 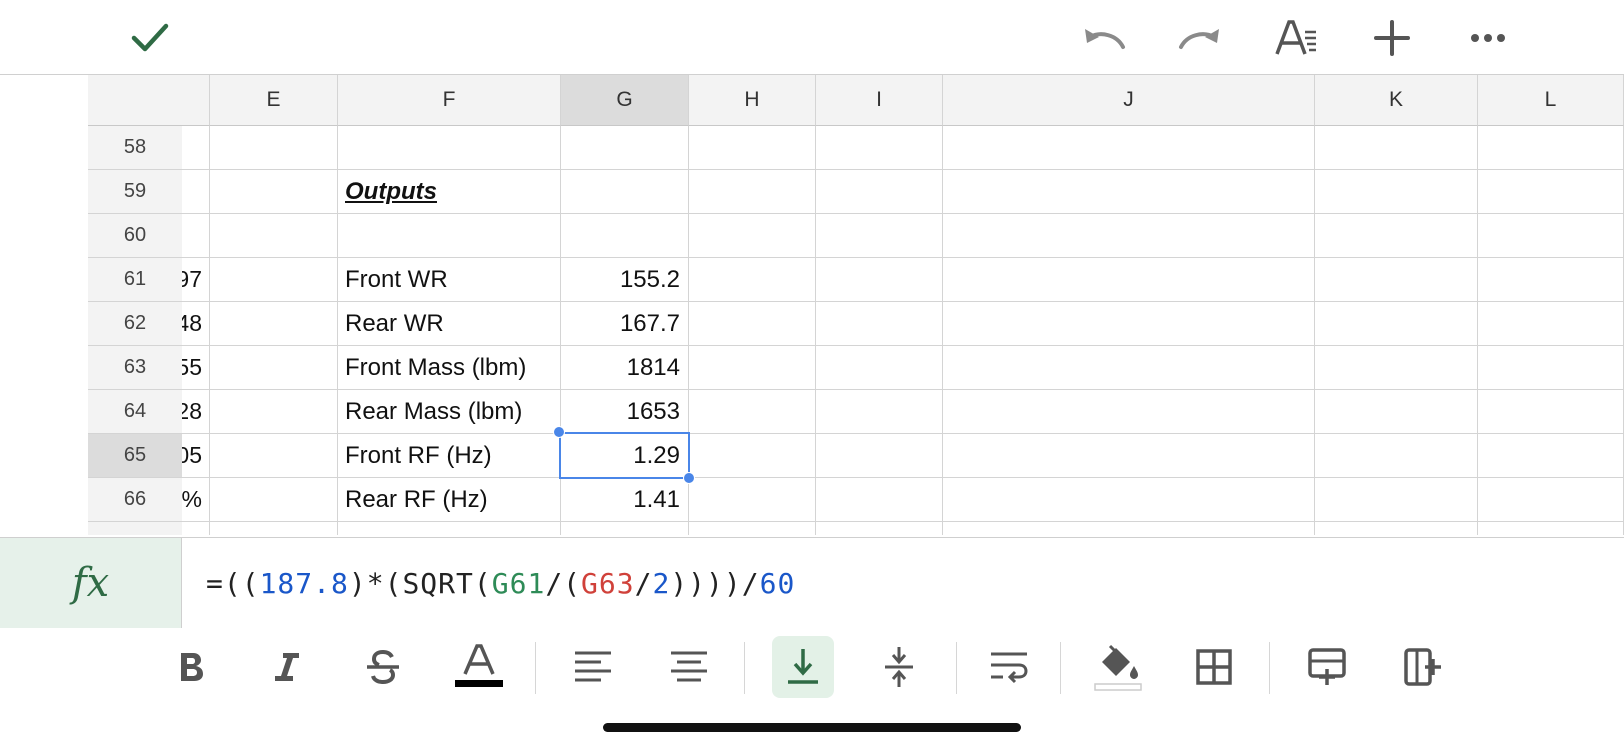 What do you see at coordinates (449, 368) in the screenshot?
I see `cell-f: Front Mass (lbm)` at bounding box center [449, 368].